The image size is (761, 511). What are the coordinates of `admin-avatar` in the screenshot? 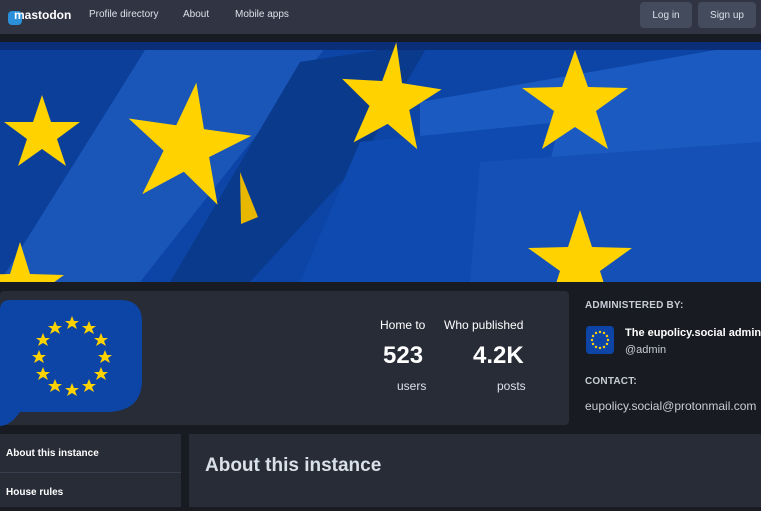 It's located at (600, 340).